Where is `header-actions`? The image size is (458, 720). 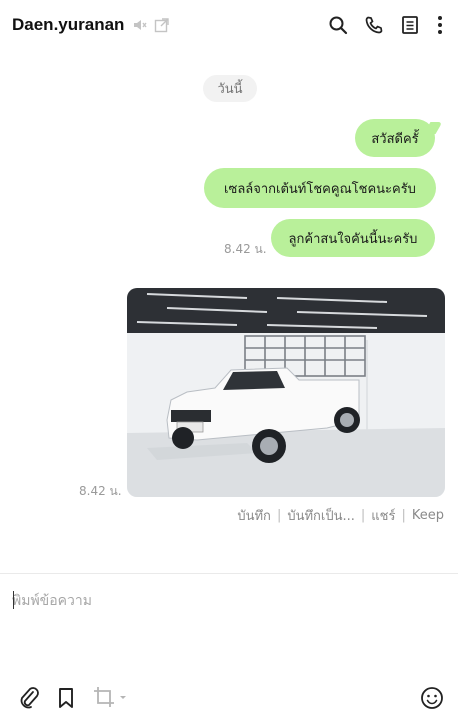
header-actions is located at coordinates (386, 25).